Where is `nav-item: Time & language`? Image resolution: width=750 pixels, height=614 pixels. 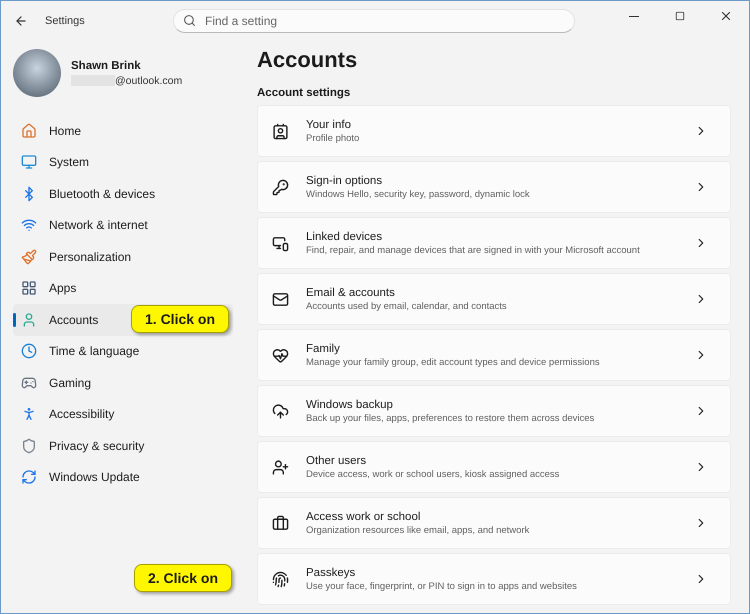
nav-item: Time & language is located at coordinates (123, 351).